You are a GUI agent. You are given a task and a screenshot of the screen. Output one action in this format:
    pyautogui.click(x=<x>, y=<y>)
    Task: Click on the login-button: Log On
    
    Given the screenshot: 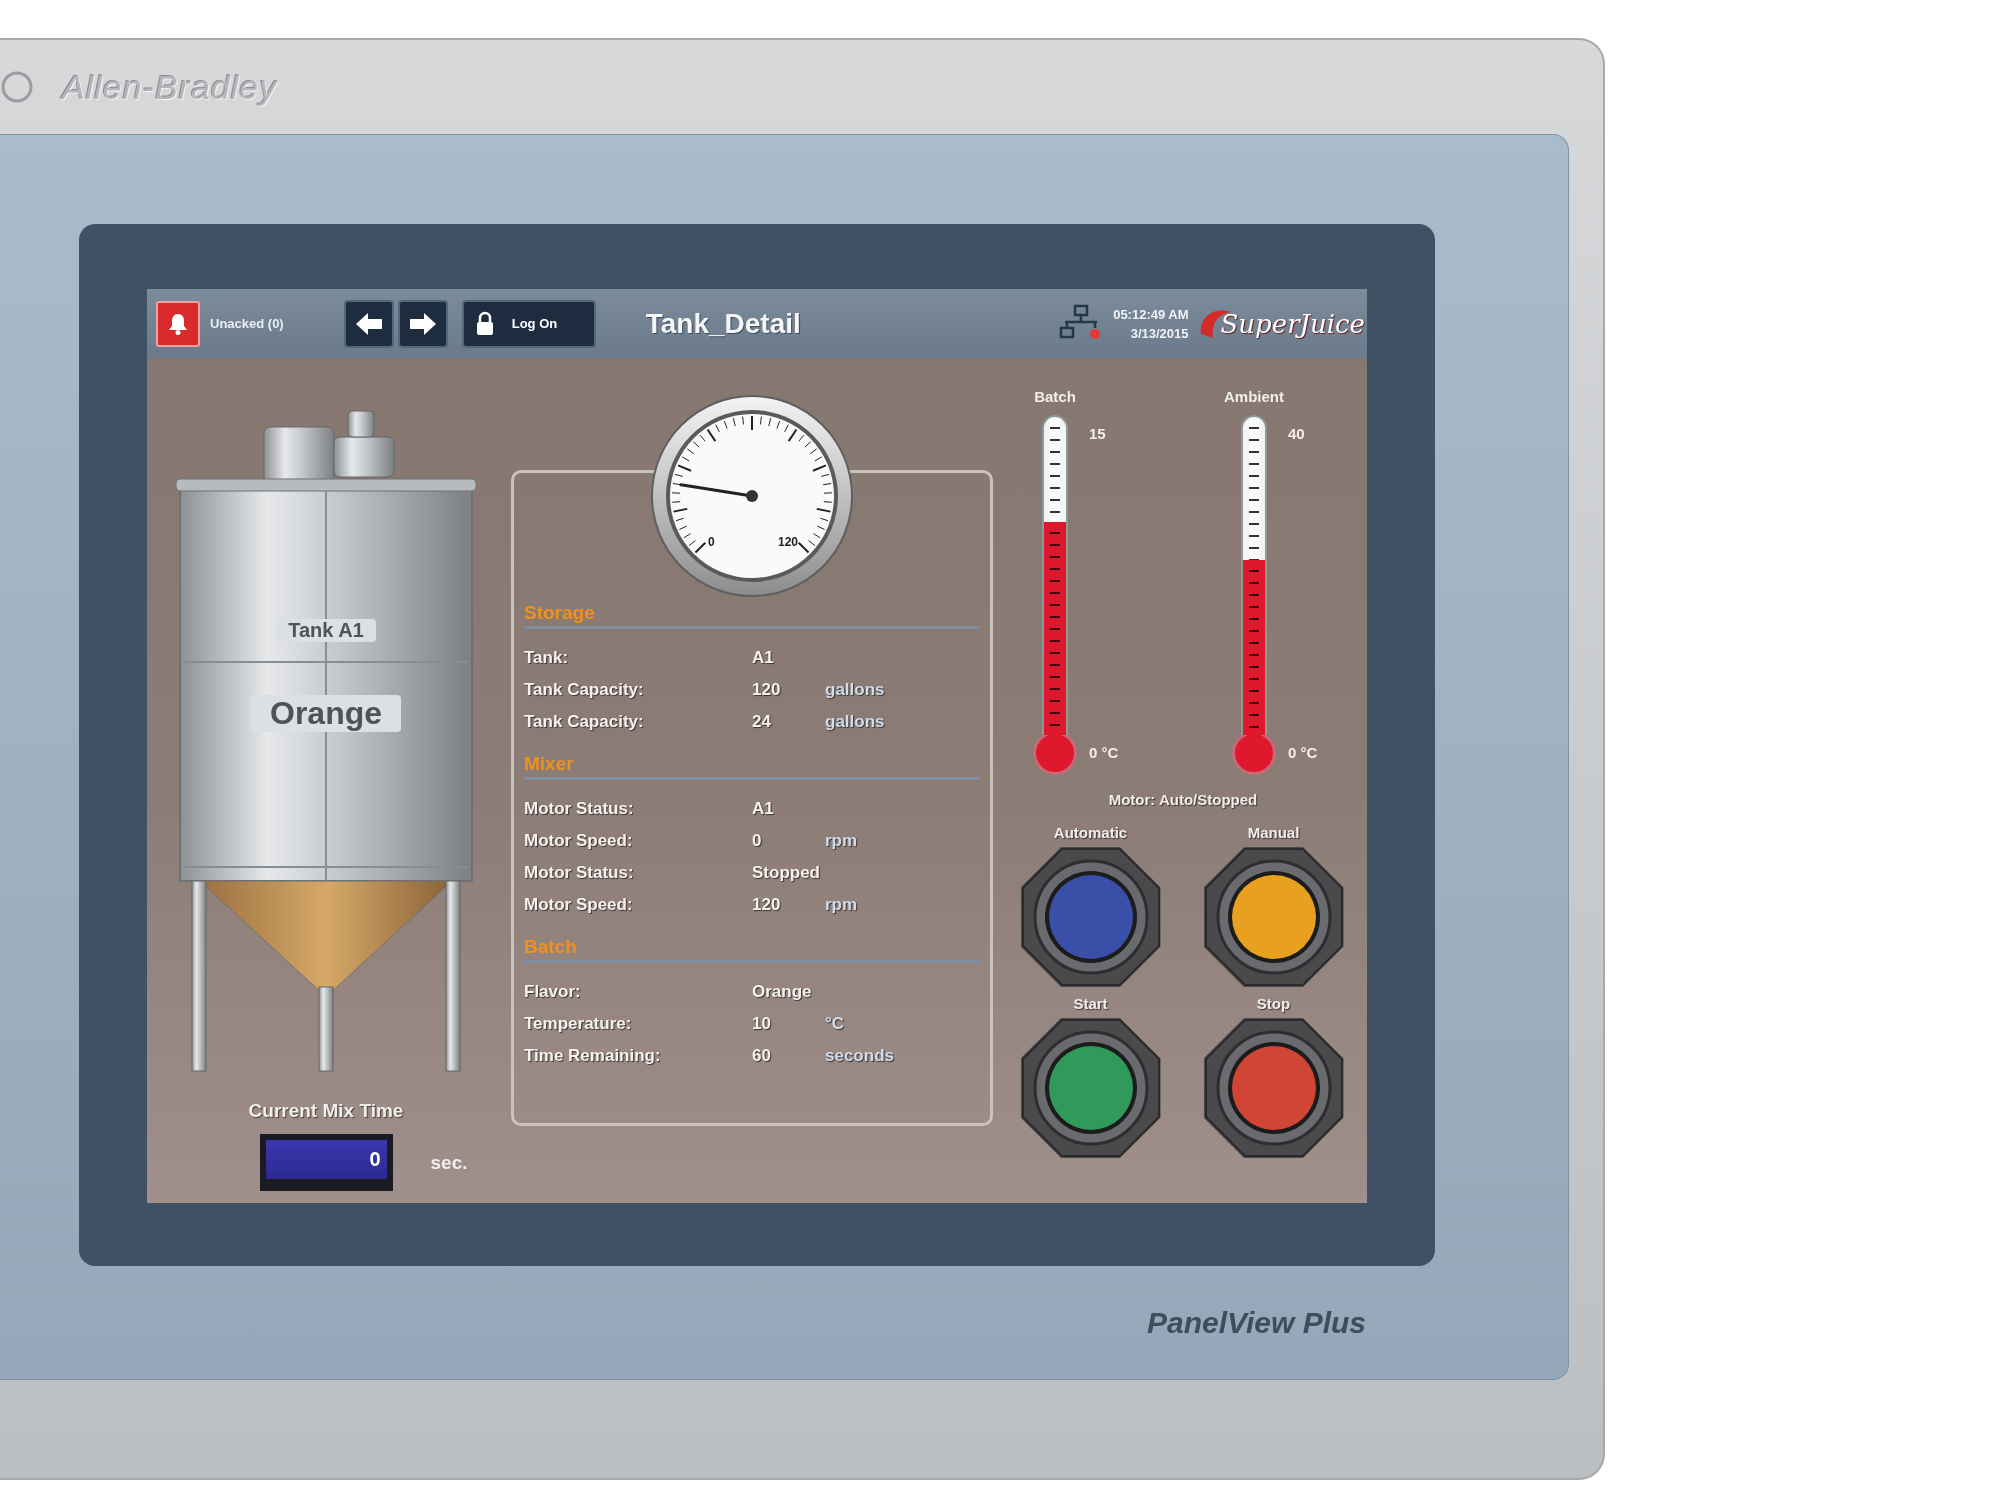 What is the action you would take?
    pyautogui.click(x=528, y=323)
    